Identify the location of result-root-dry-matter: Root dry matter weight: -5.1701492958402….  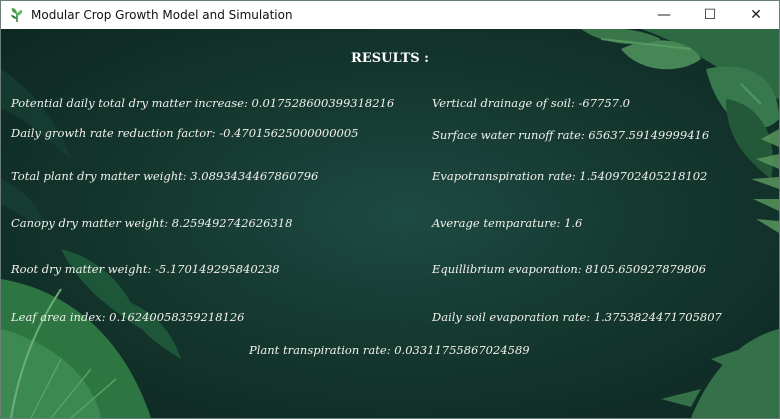
(145, 269).